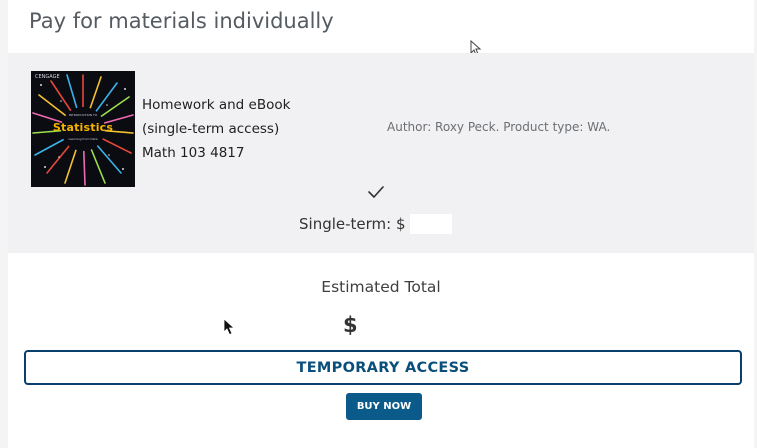 The image size is (757, 448). What do you see at coordinates (181, 21) in the screenshot?
I see `section-title: Pay for materials individually` at bounding box center [181, 21].